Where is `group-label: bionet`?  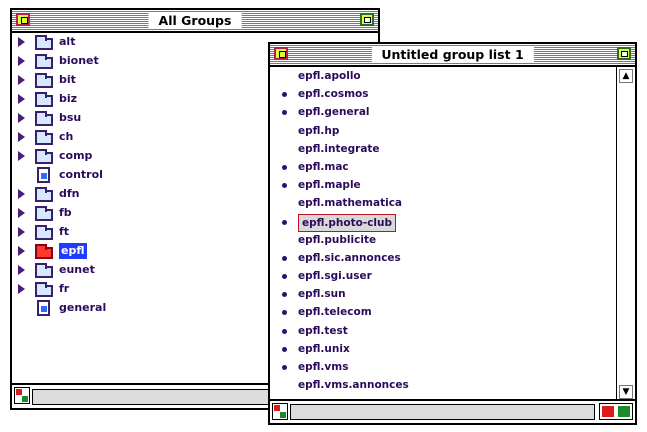 group-label: bionet is located at coordinates (79, 60).